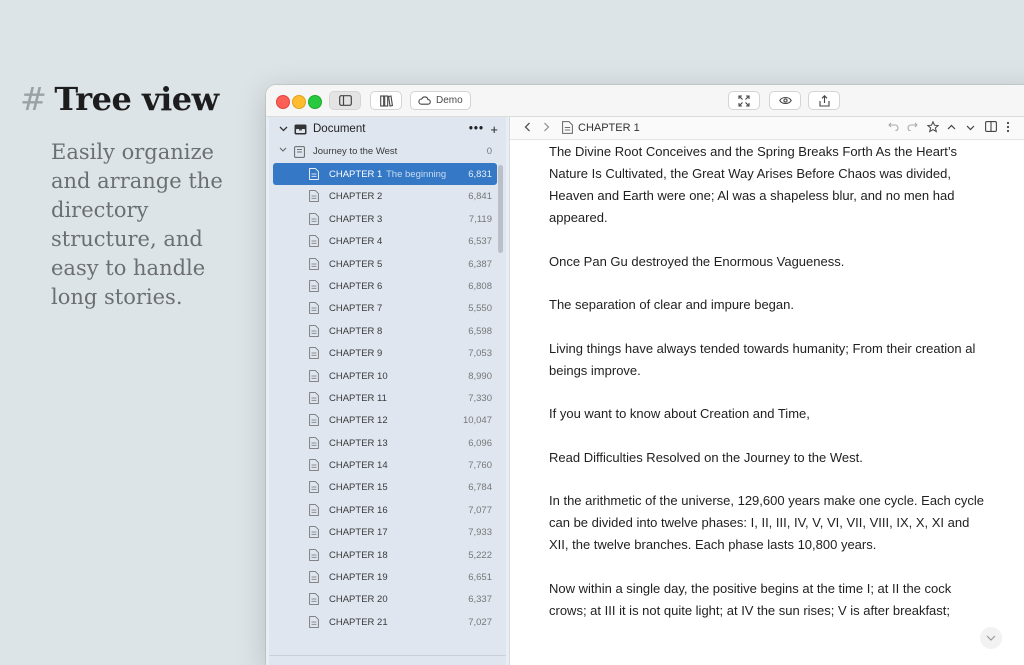 The image size is (1024, 665). Describe the element at coordinates (385, 174) in the screenshot. I see `chapter-row: CHAPTER 1 The beginning 6,831` at that location.